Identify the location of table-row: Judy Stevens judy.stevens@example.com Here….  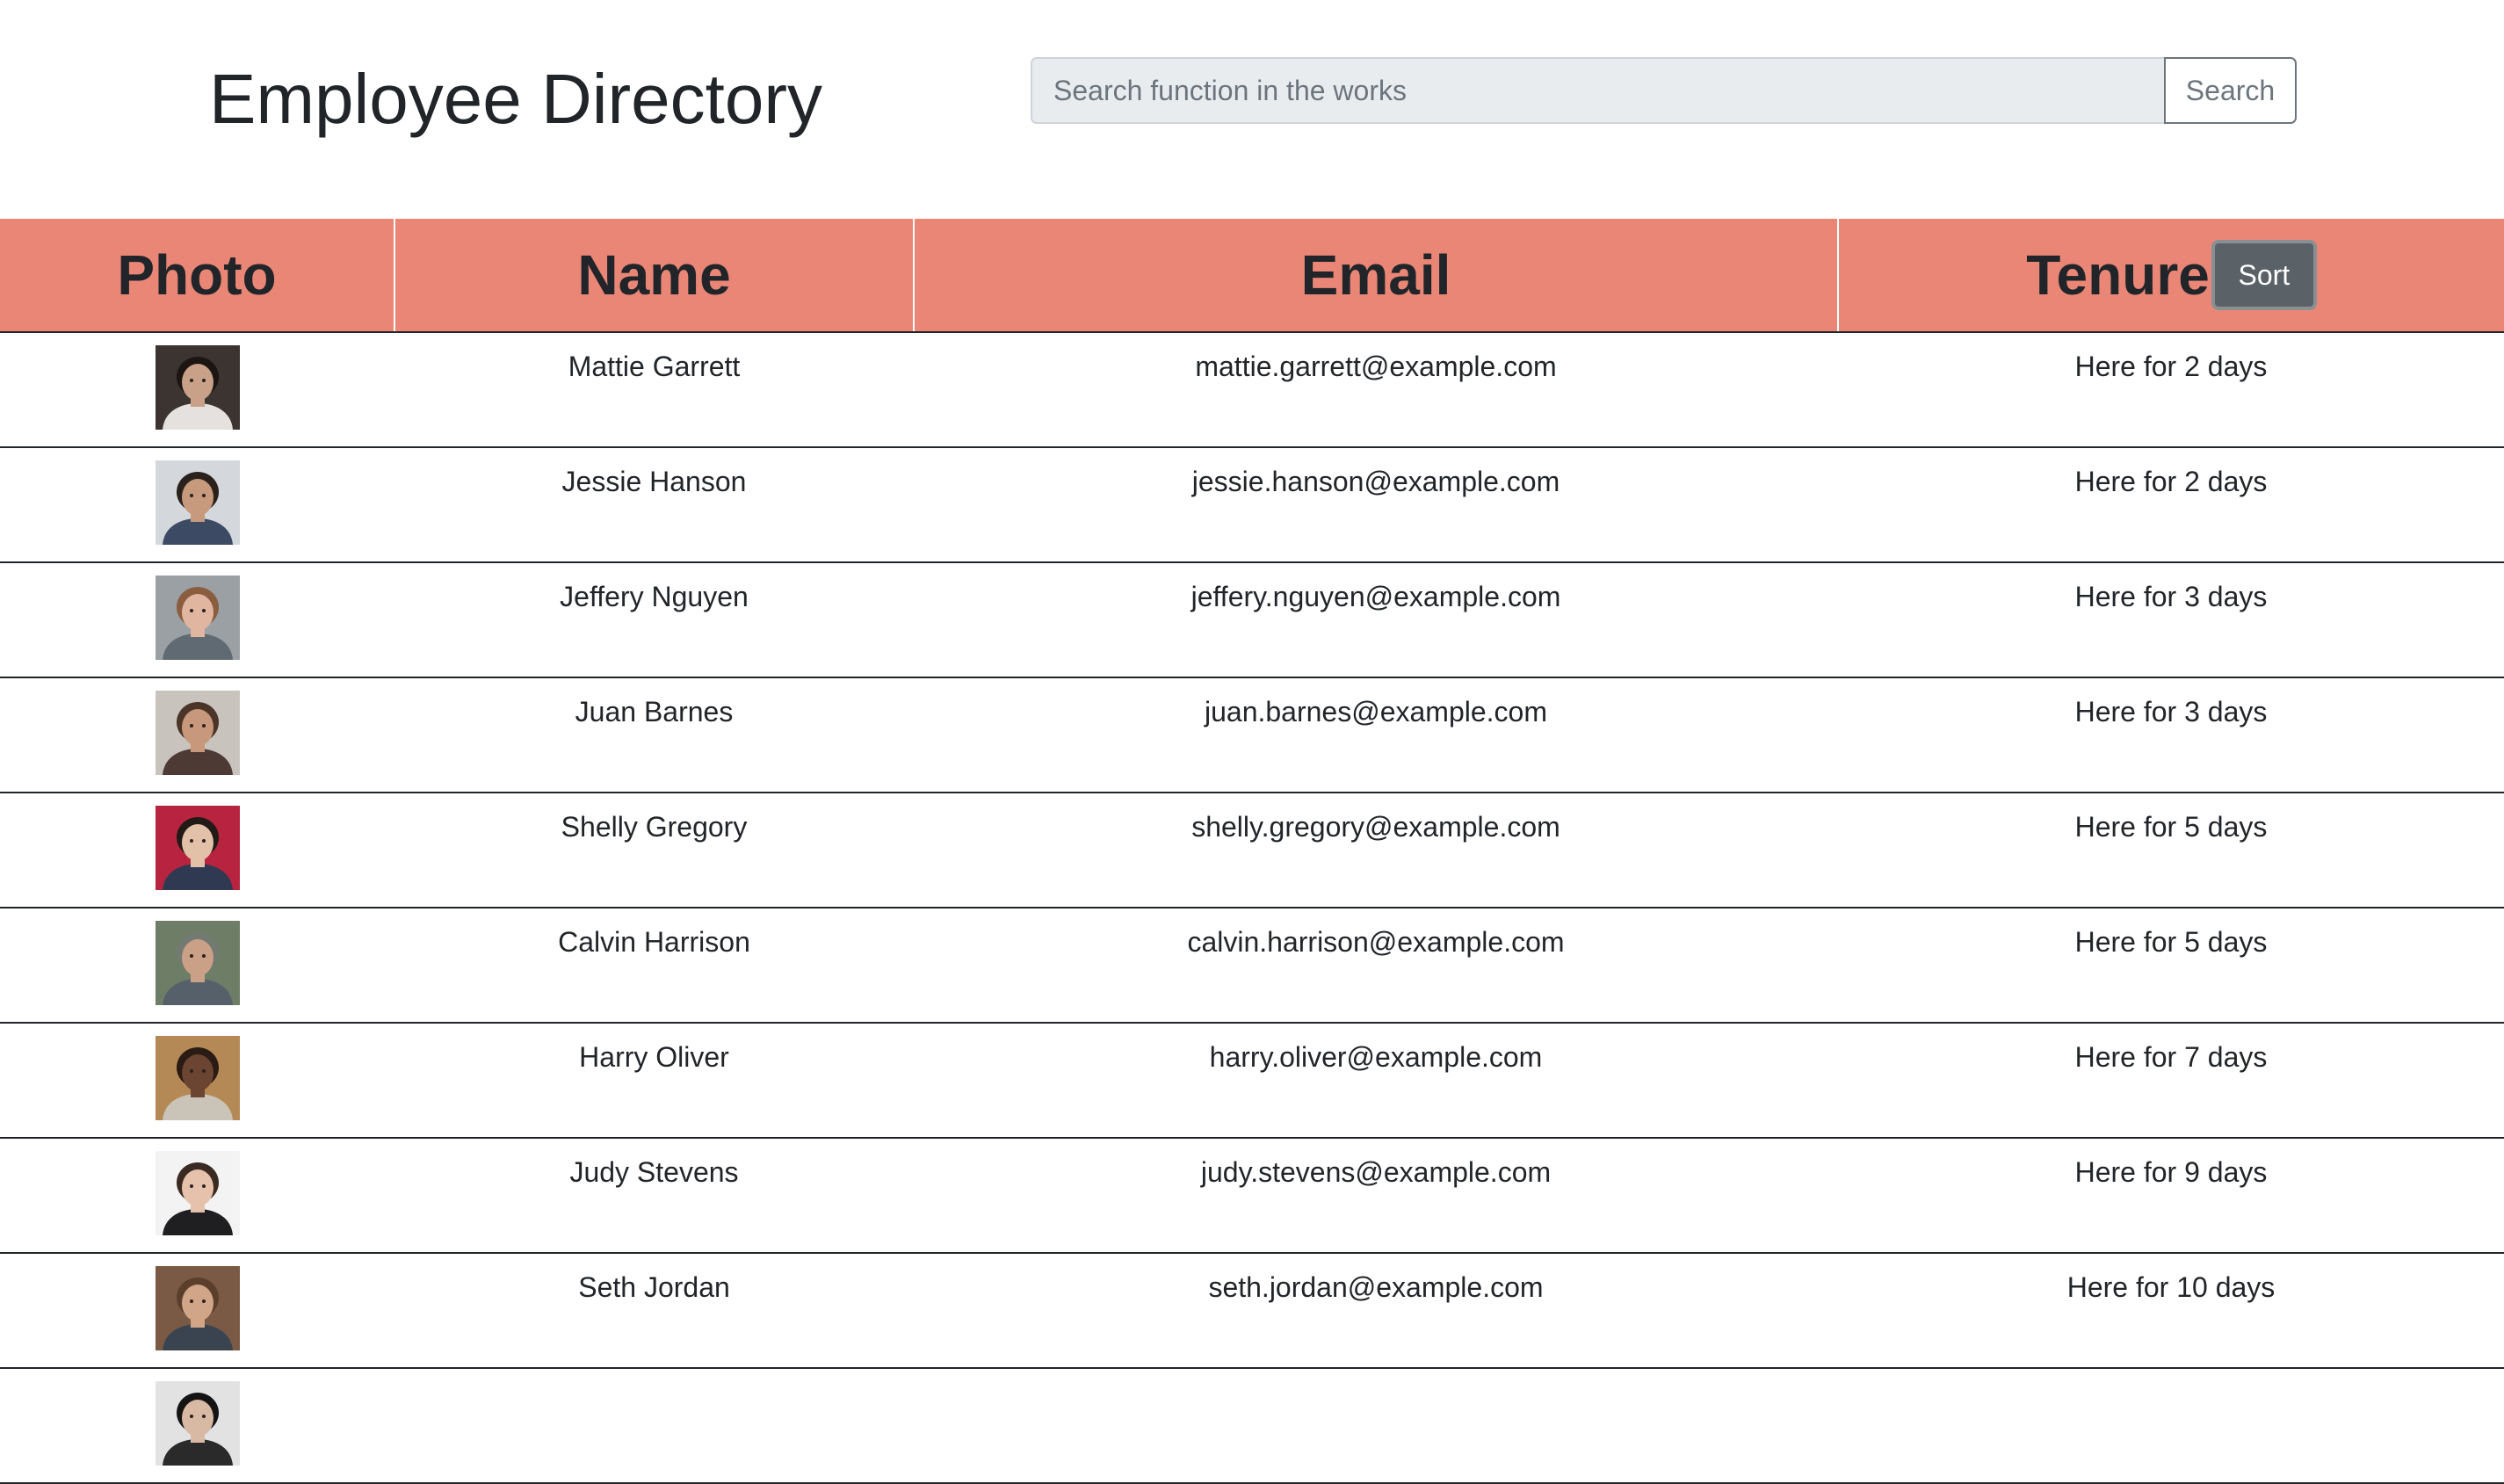
(1252, 1196).